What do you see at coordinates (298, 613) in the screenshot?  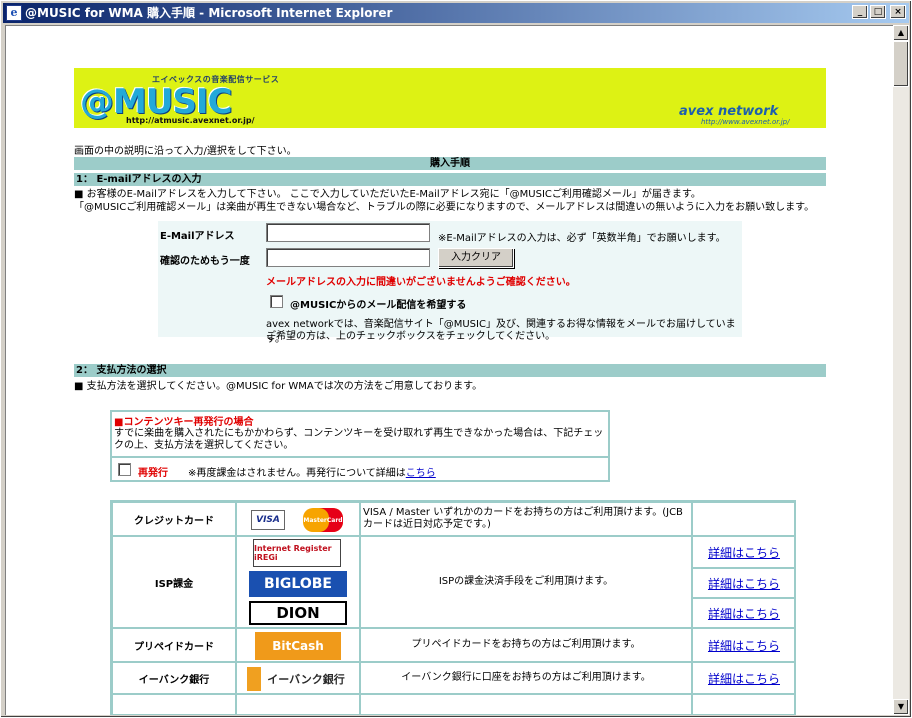 I see `dion-logo: DION` at bounding box center [298, 613].